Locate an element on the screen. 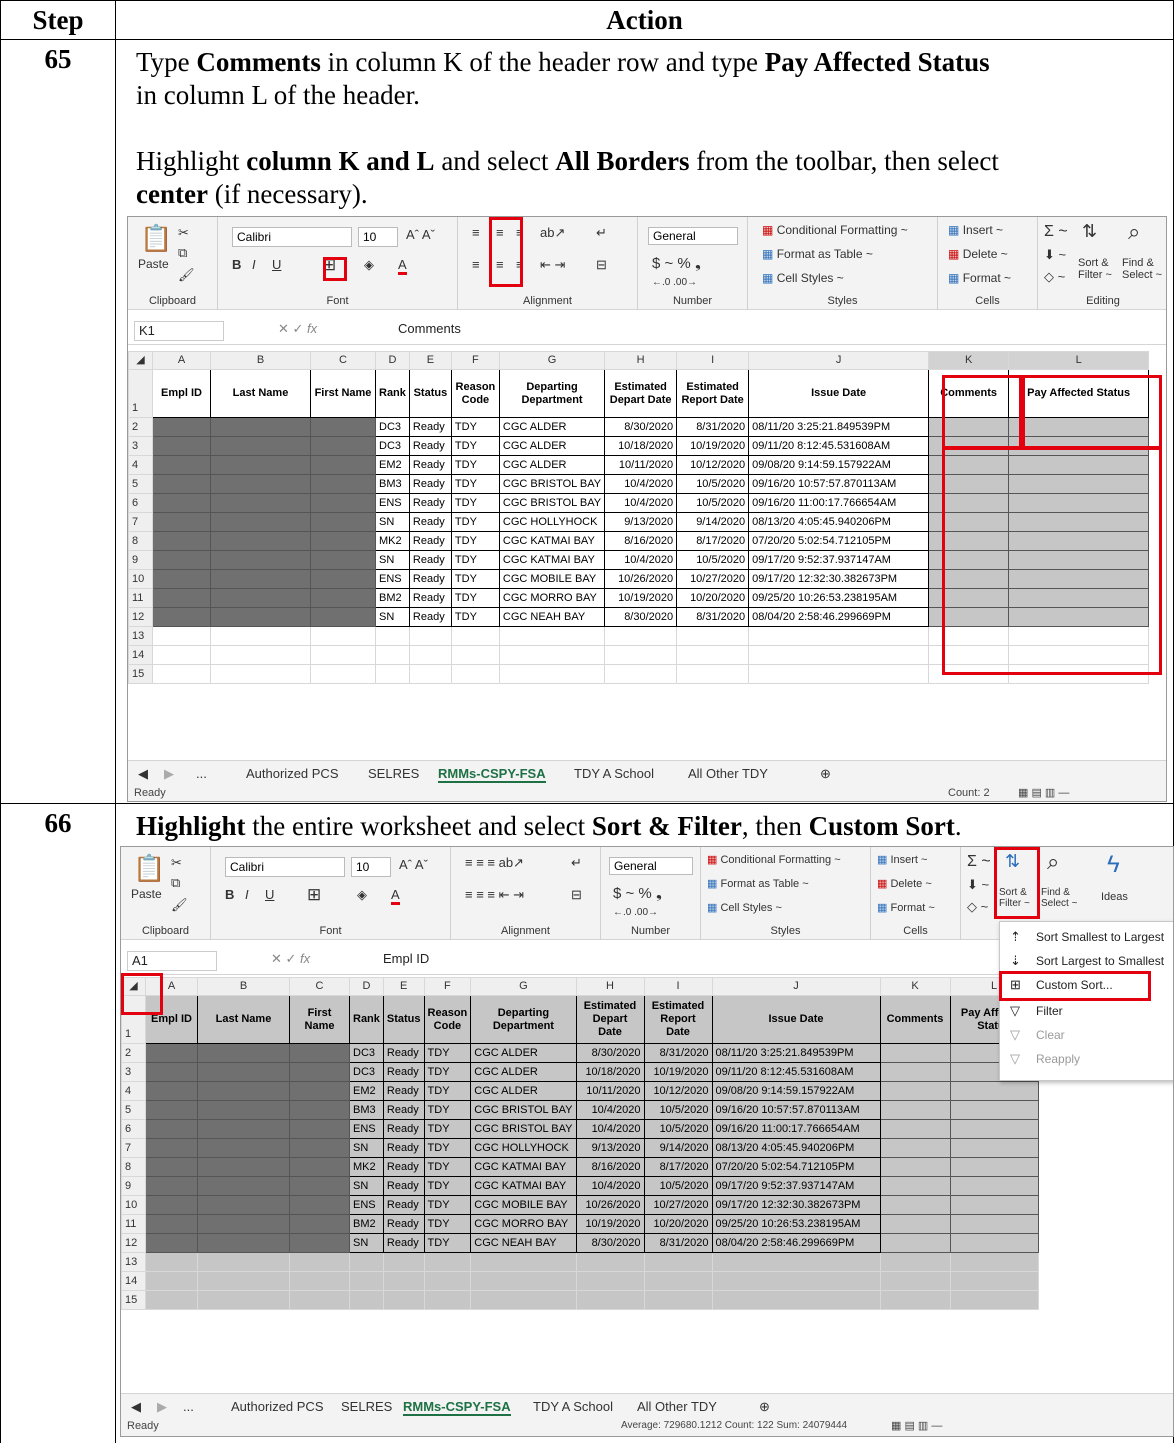  row-header: 9 is located at coordinates (140, 560).